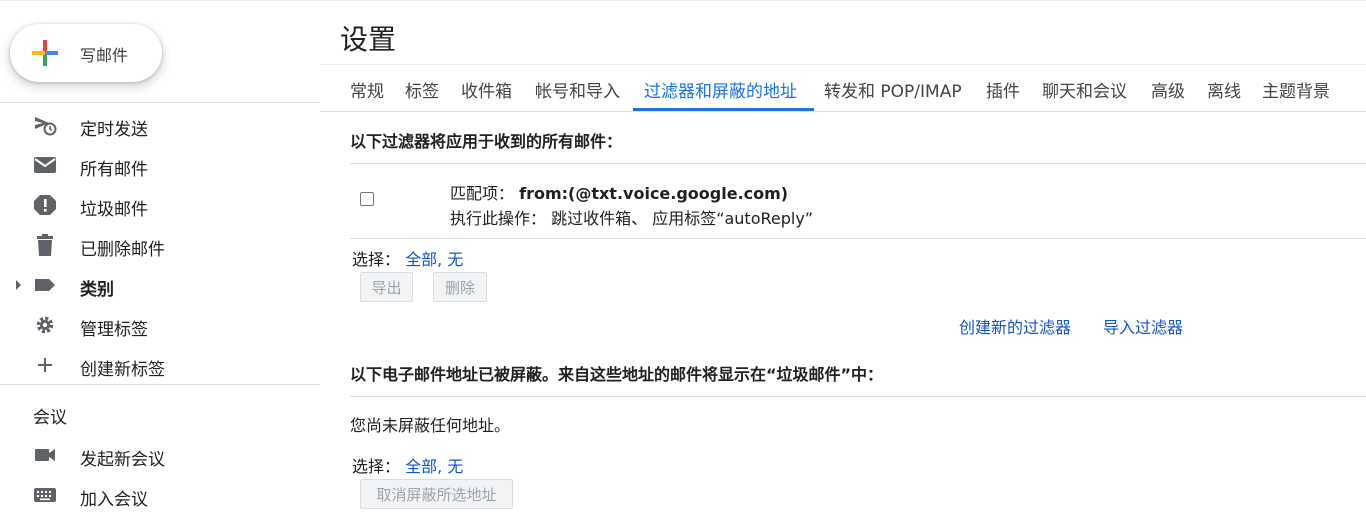 This screenshot has width=1366, height=521. Describe the element at coordinates (486, 89) in the screenshot. I see `tab-inbox: 收件箱` at that location.